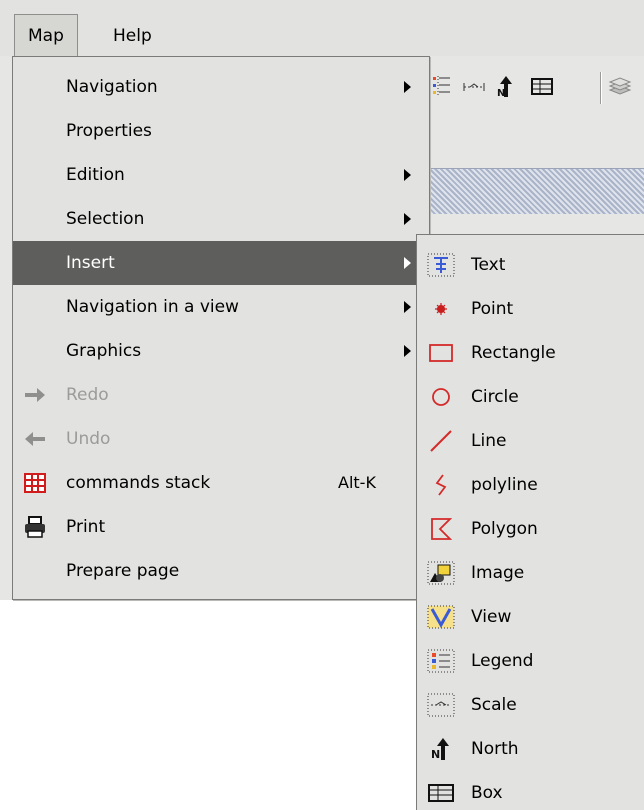 This screenshot has height=810, width=644. Describe the element at coordinates (495, 749) in the screenshot. I see `submenu-item-label: North` at that location.